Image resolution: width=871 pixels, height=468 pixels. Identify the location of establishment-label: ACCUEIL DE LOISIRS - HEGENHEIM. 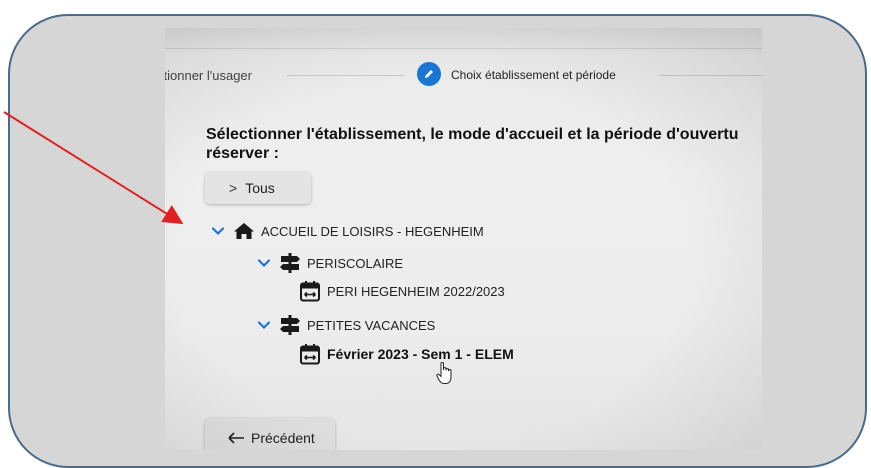
(372, 231).